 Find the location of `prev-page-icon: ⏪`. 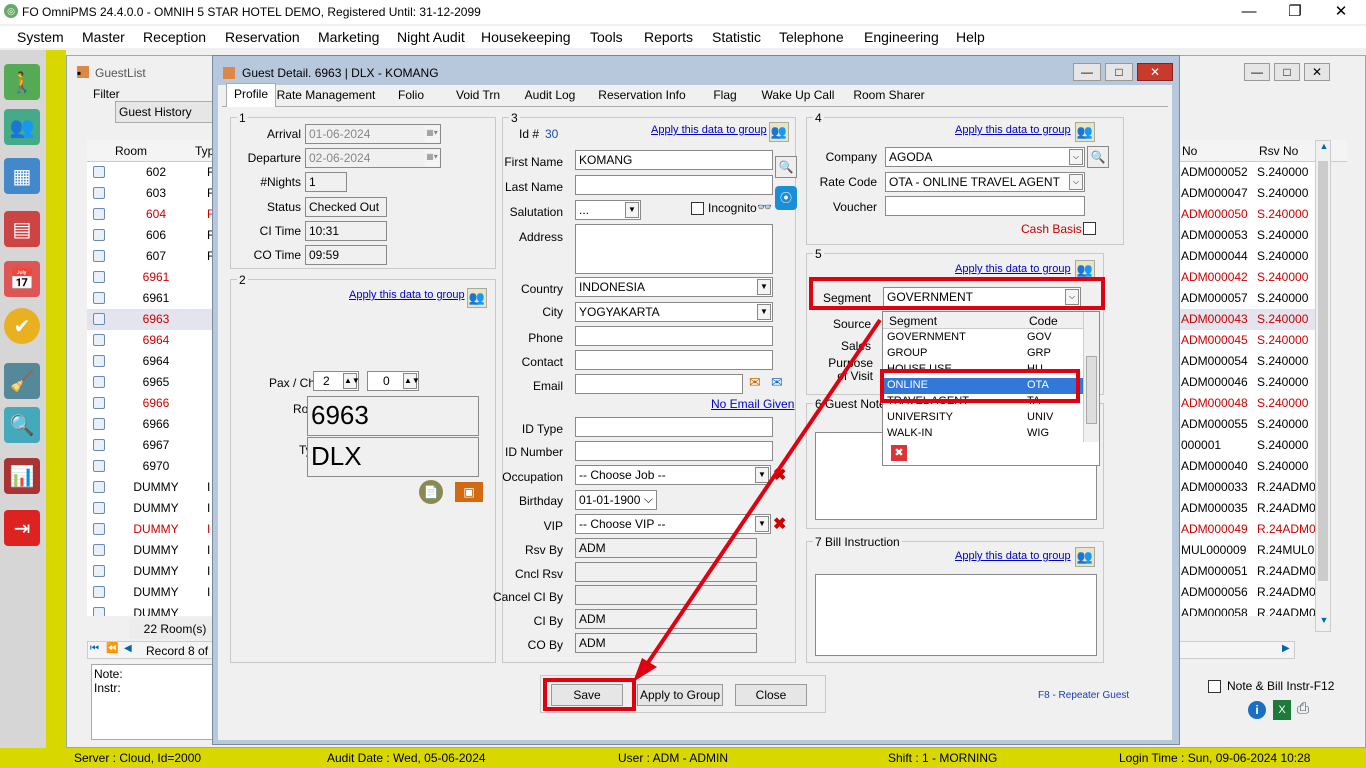

prev-page-icon: ⏪ is located at coordinates (112, 648).